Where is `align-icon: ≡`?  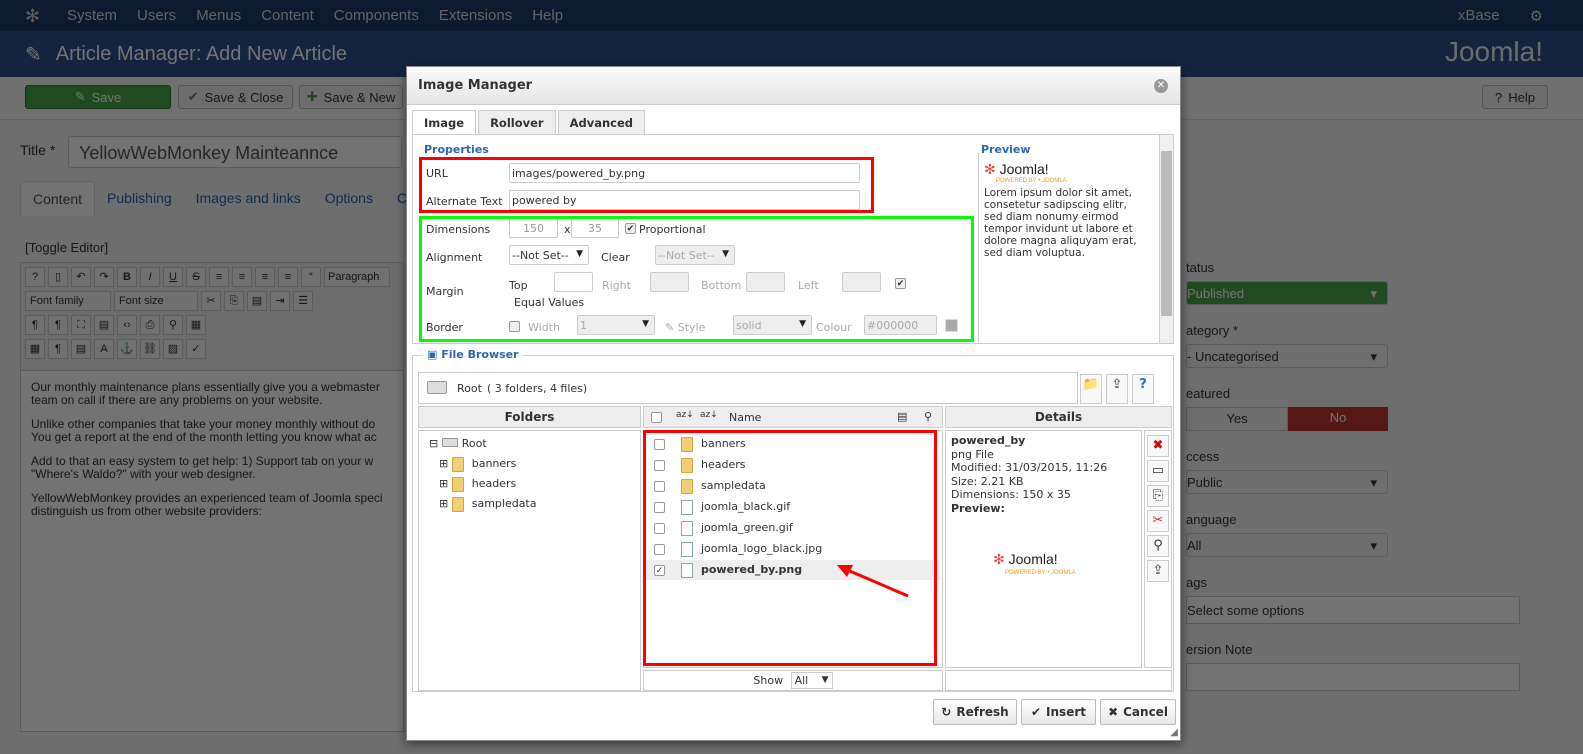
align-icon: ≡ is located at coordinates (219, 277).